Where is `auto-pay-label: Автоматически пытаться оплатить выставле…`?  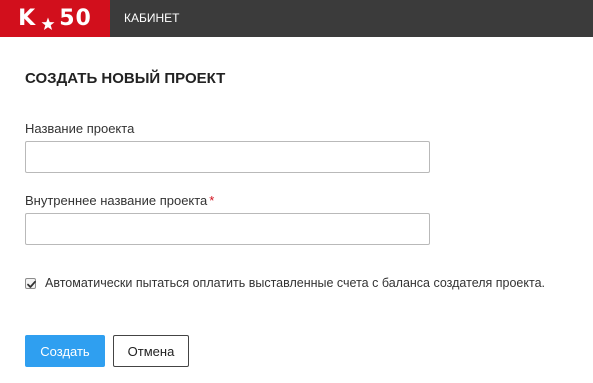
auto-pay-label: Автоматически пытаться оплатить выставле… is located at coordinates (295, 283).